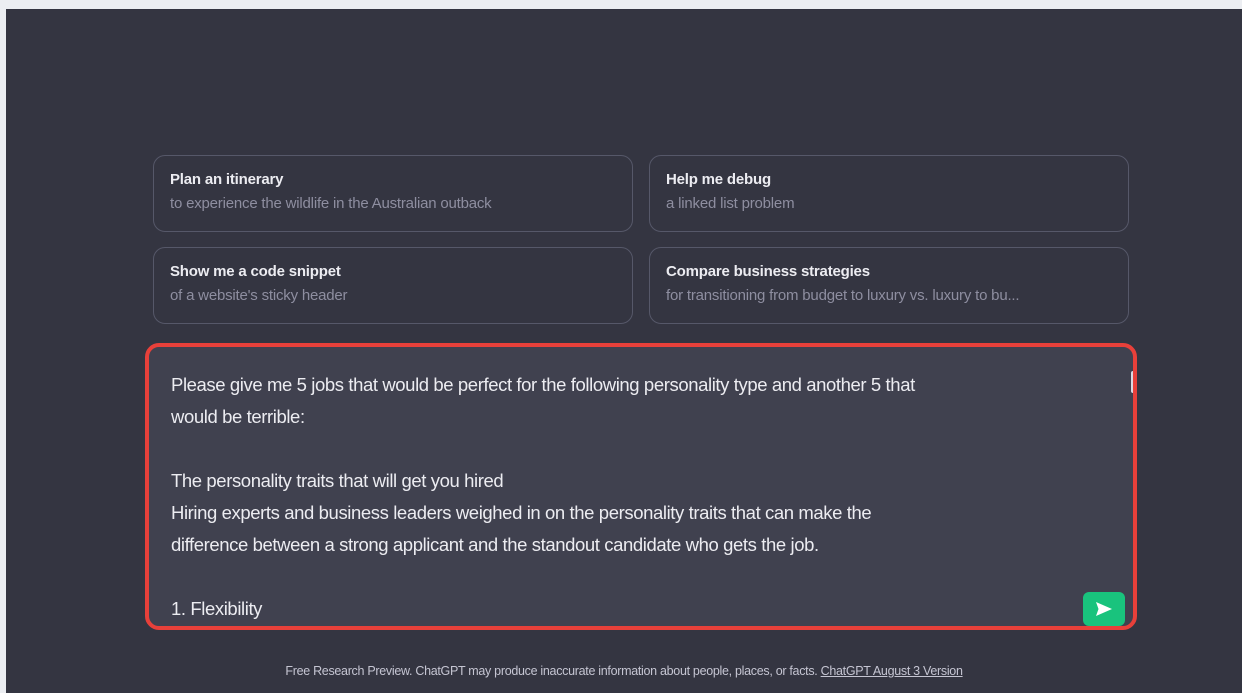  I want to click on suggestion-title: Show me a code snippet, so click(255, 271).